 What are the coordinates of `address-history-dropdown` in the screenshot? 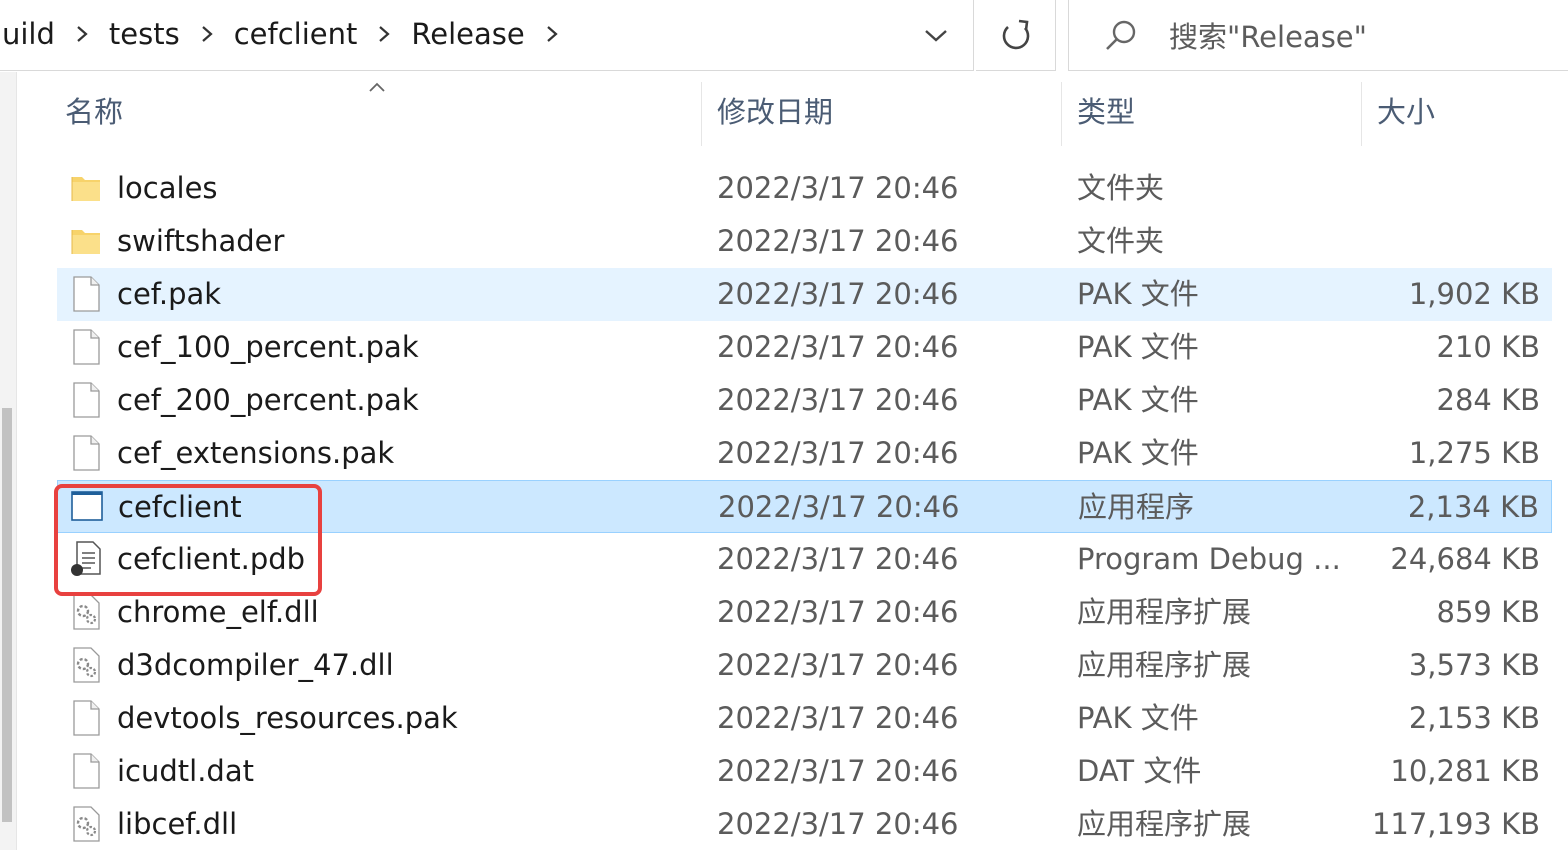 It's located at (936, 36).